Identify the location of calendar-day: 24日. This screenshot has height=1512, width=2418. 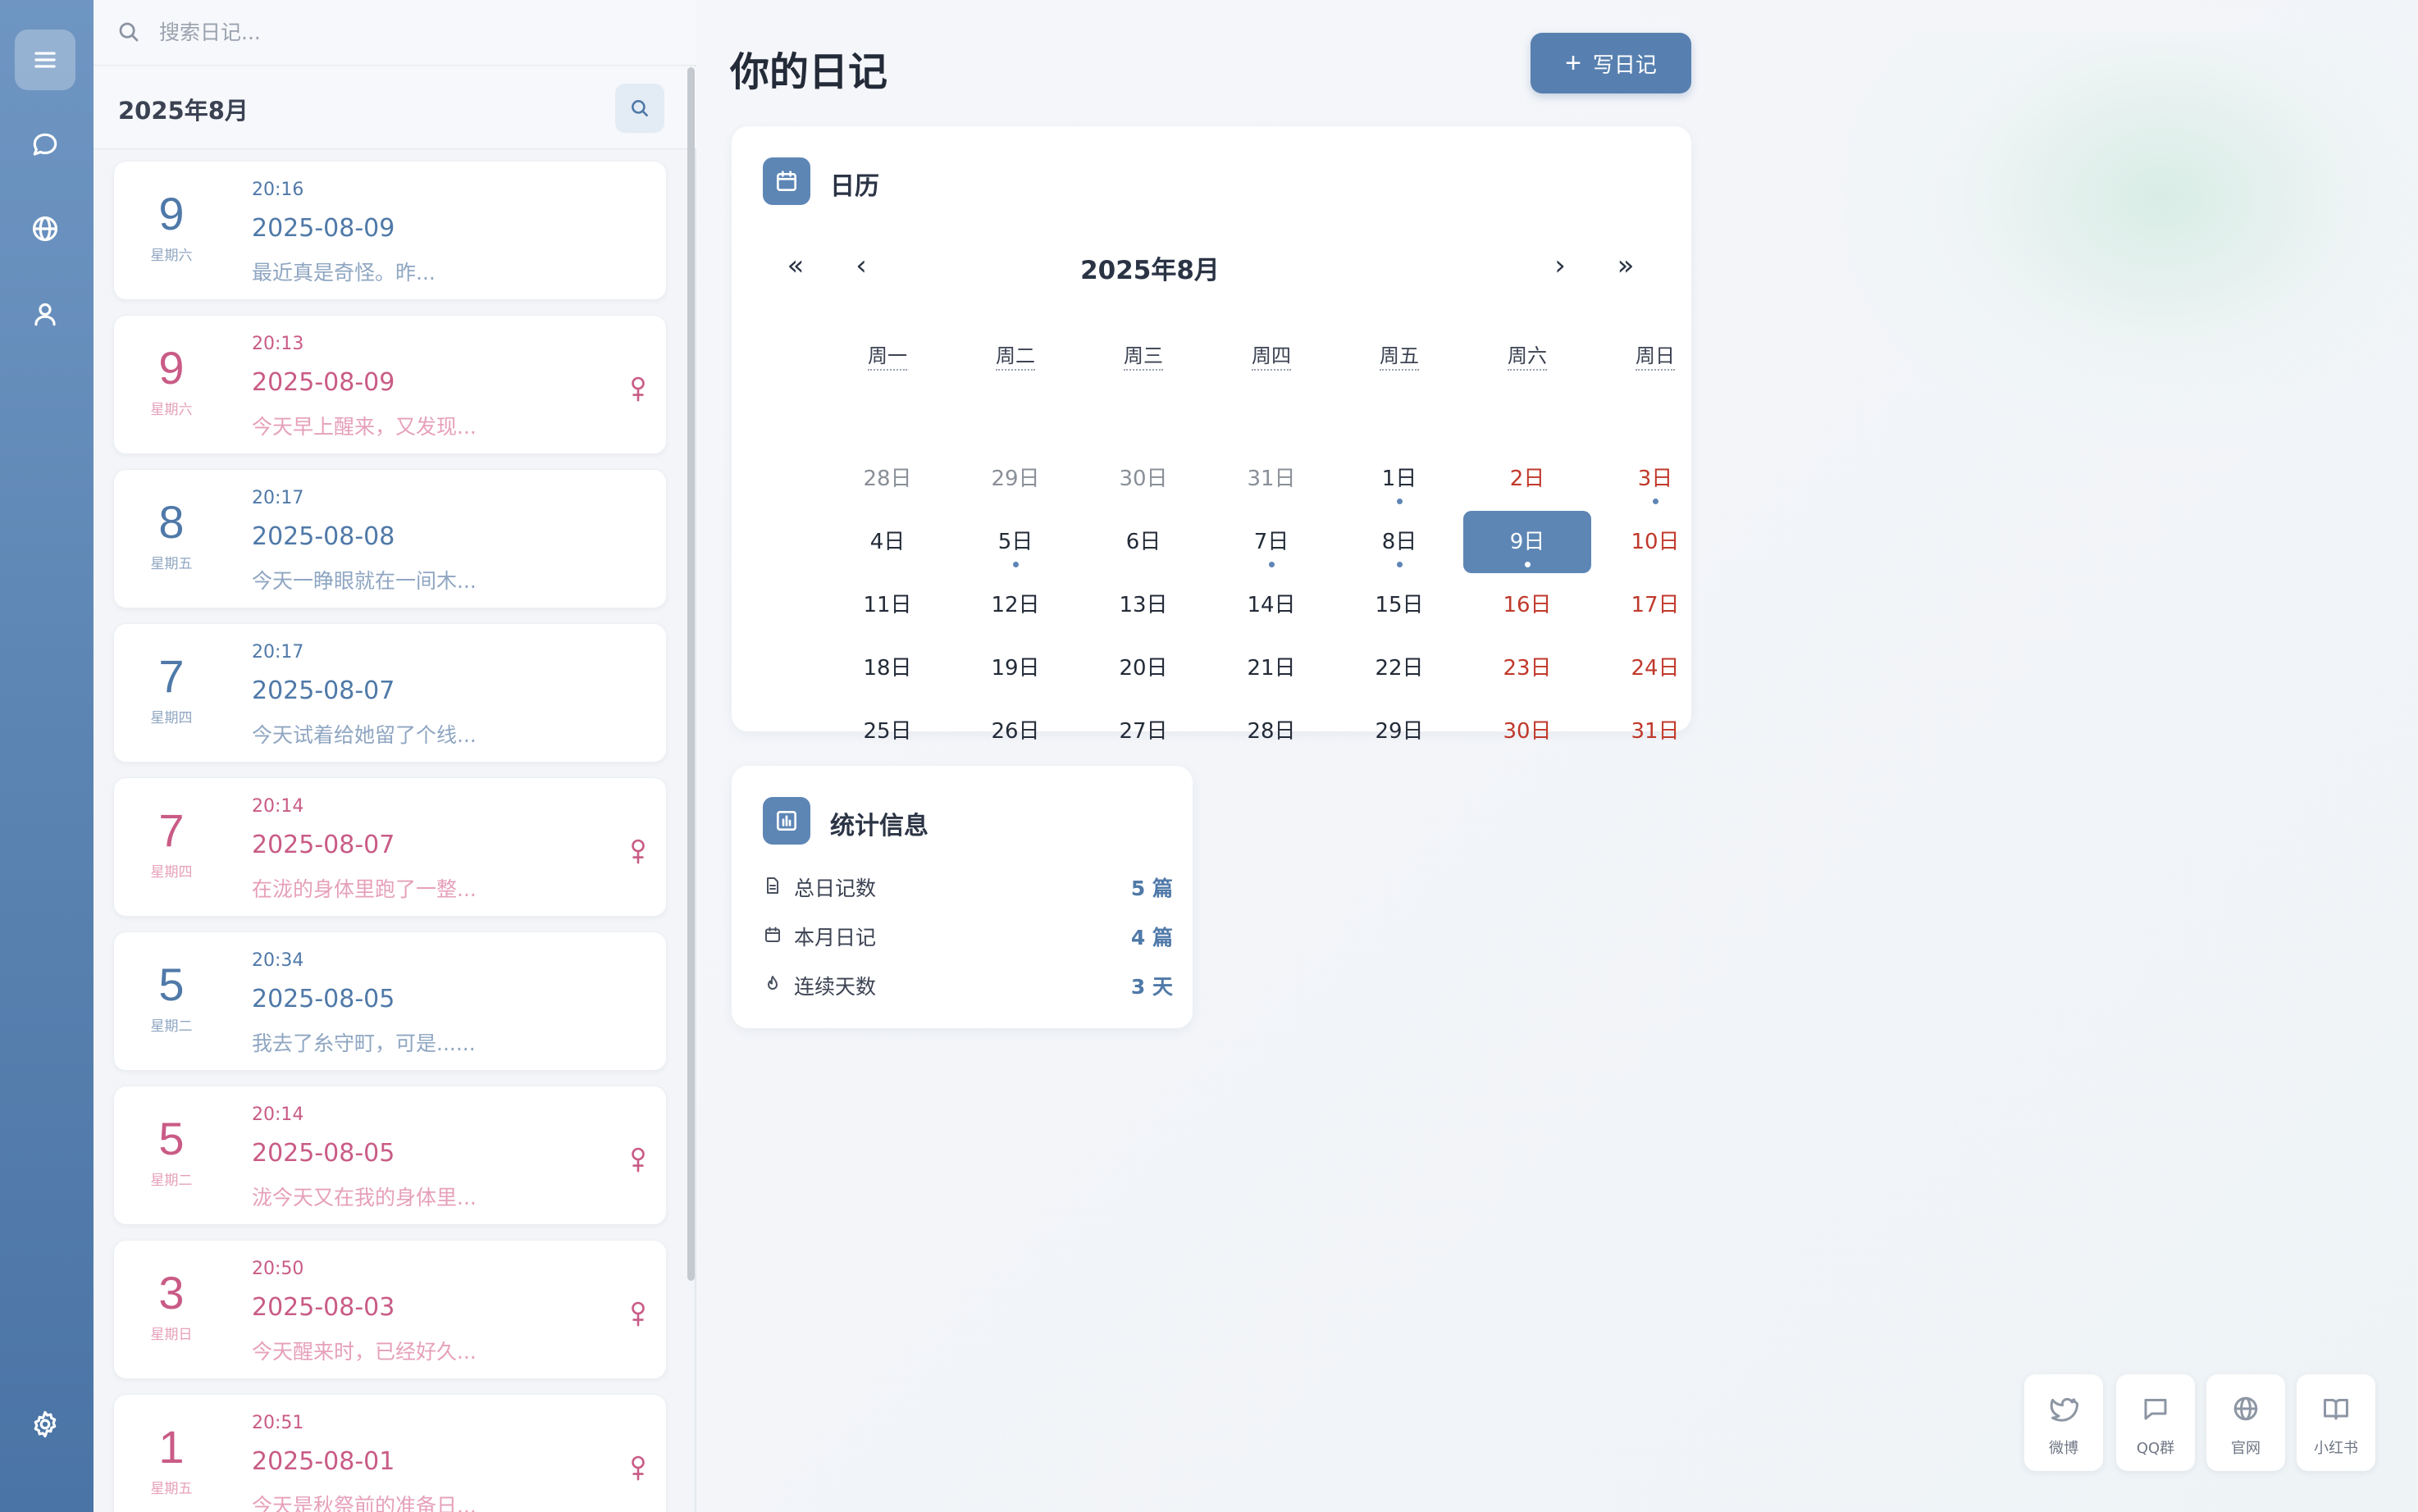
(1655, 668).